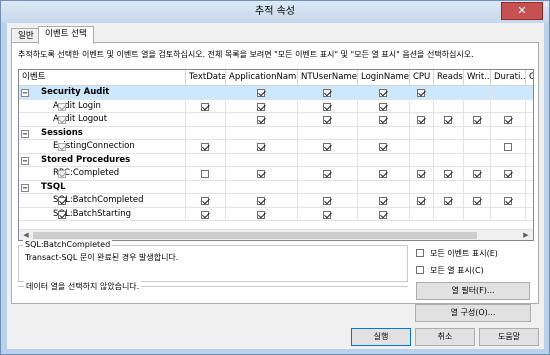 Image resolution: width=550 pixels, height=355 pixels. Describe the element at coordinates (276, 187) in the screenshot. I see `category-row: − TSQL` at that location.